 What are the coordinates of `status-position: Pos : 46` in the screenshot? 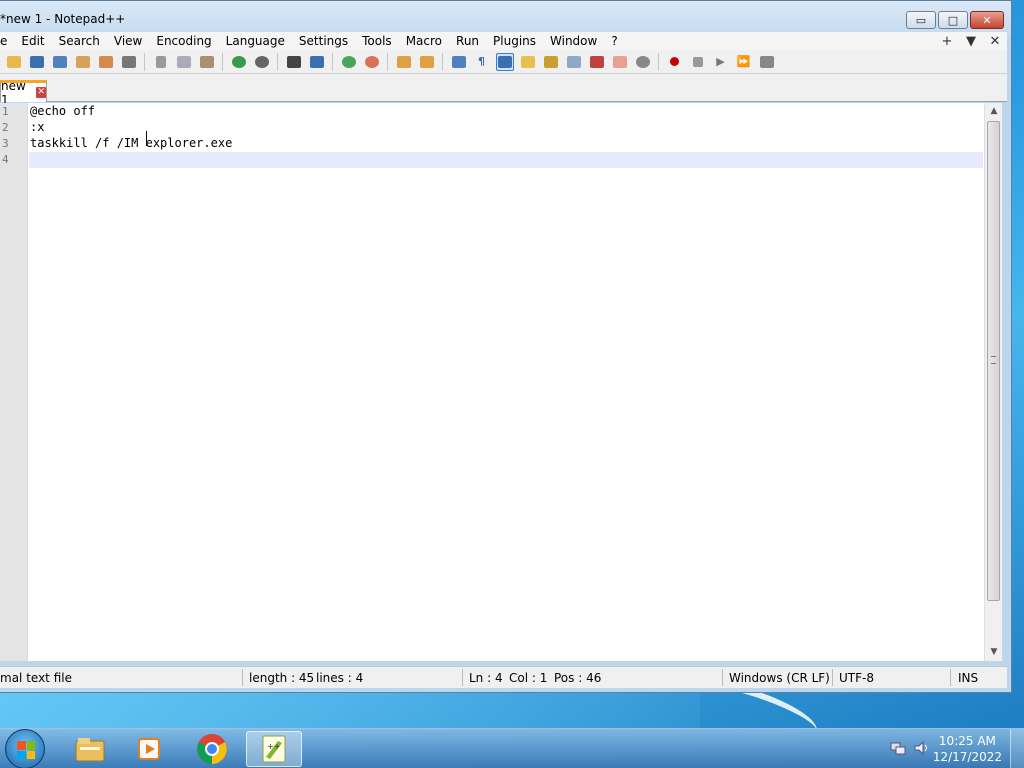 It's located at (578, 678).